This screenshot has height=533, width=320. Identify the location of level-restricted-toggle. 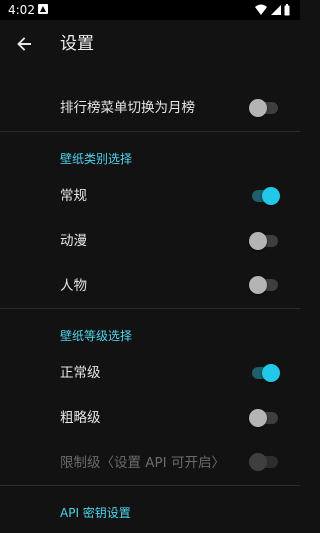
(264, 462).